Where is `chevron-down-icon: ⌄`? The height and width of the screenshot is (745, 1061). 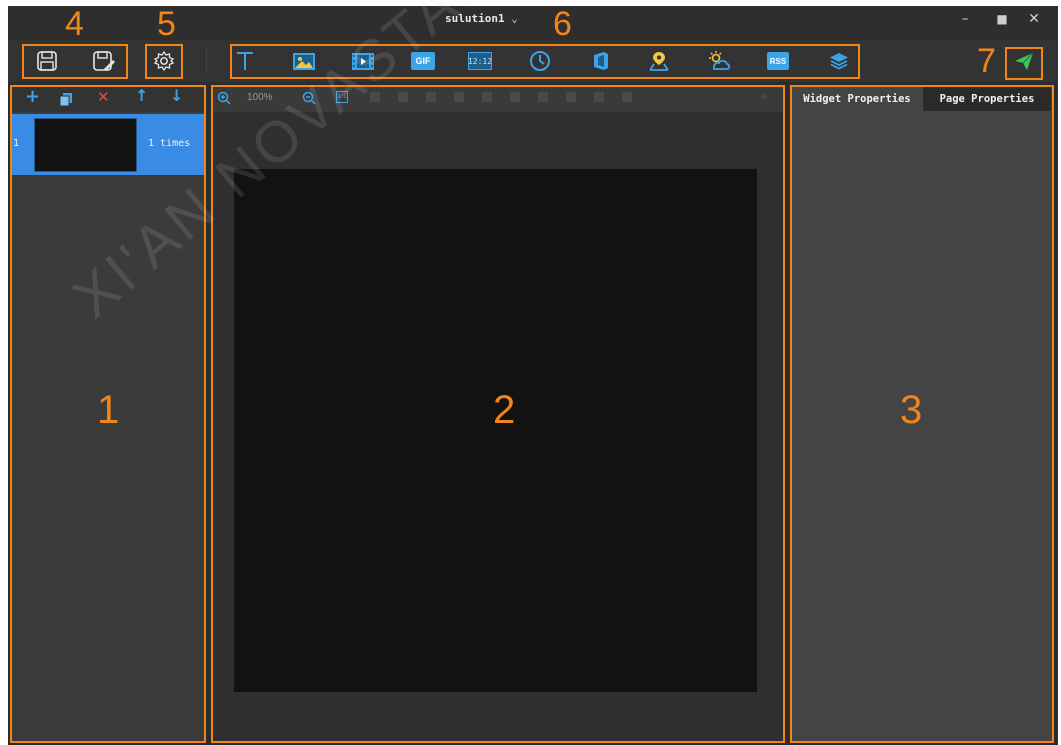
chevron-down-icon: ⌄ is located at coordinates (514, 18).